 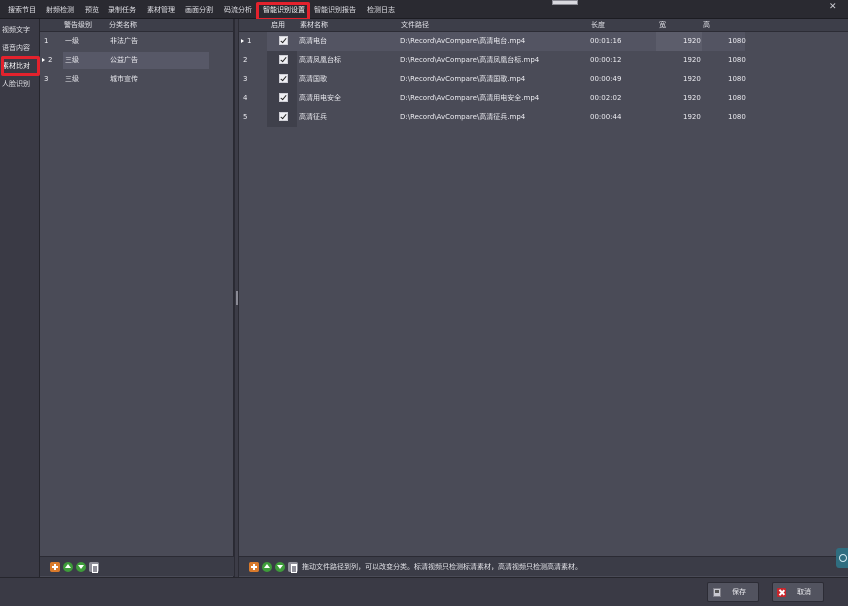 I want to click on nav-item-material-compare: 素材比对, so click(x=16, y=66).